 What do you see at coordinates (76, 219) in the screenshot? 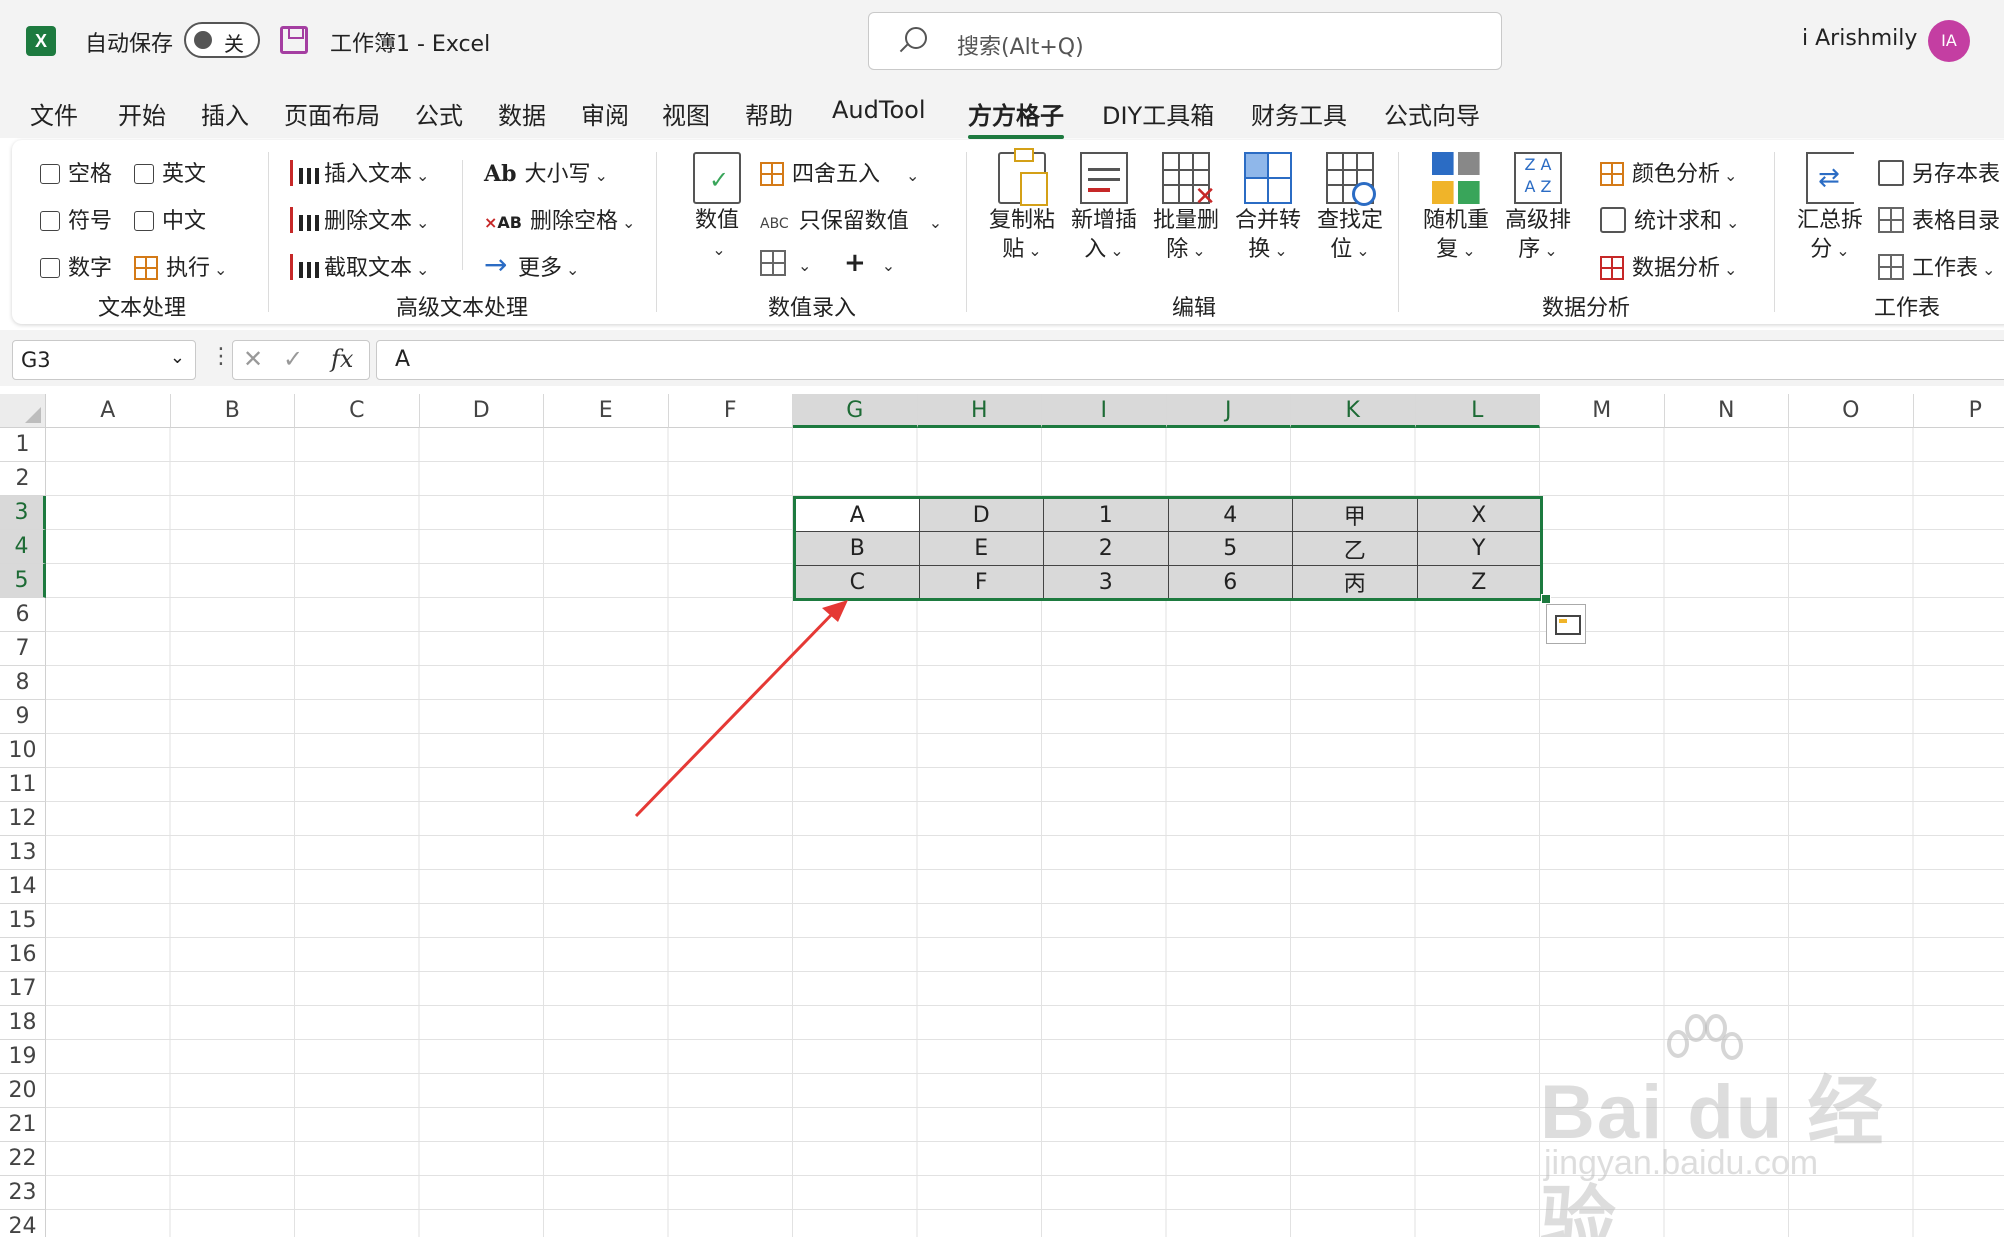
I see `checkbox-symbol: 符号` at bounding box center [76, 219].